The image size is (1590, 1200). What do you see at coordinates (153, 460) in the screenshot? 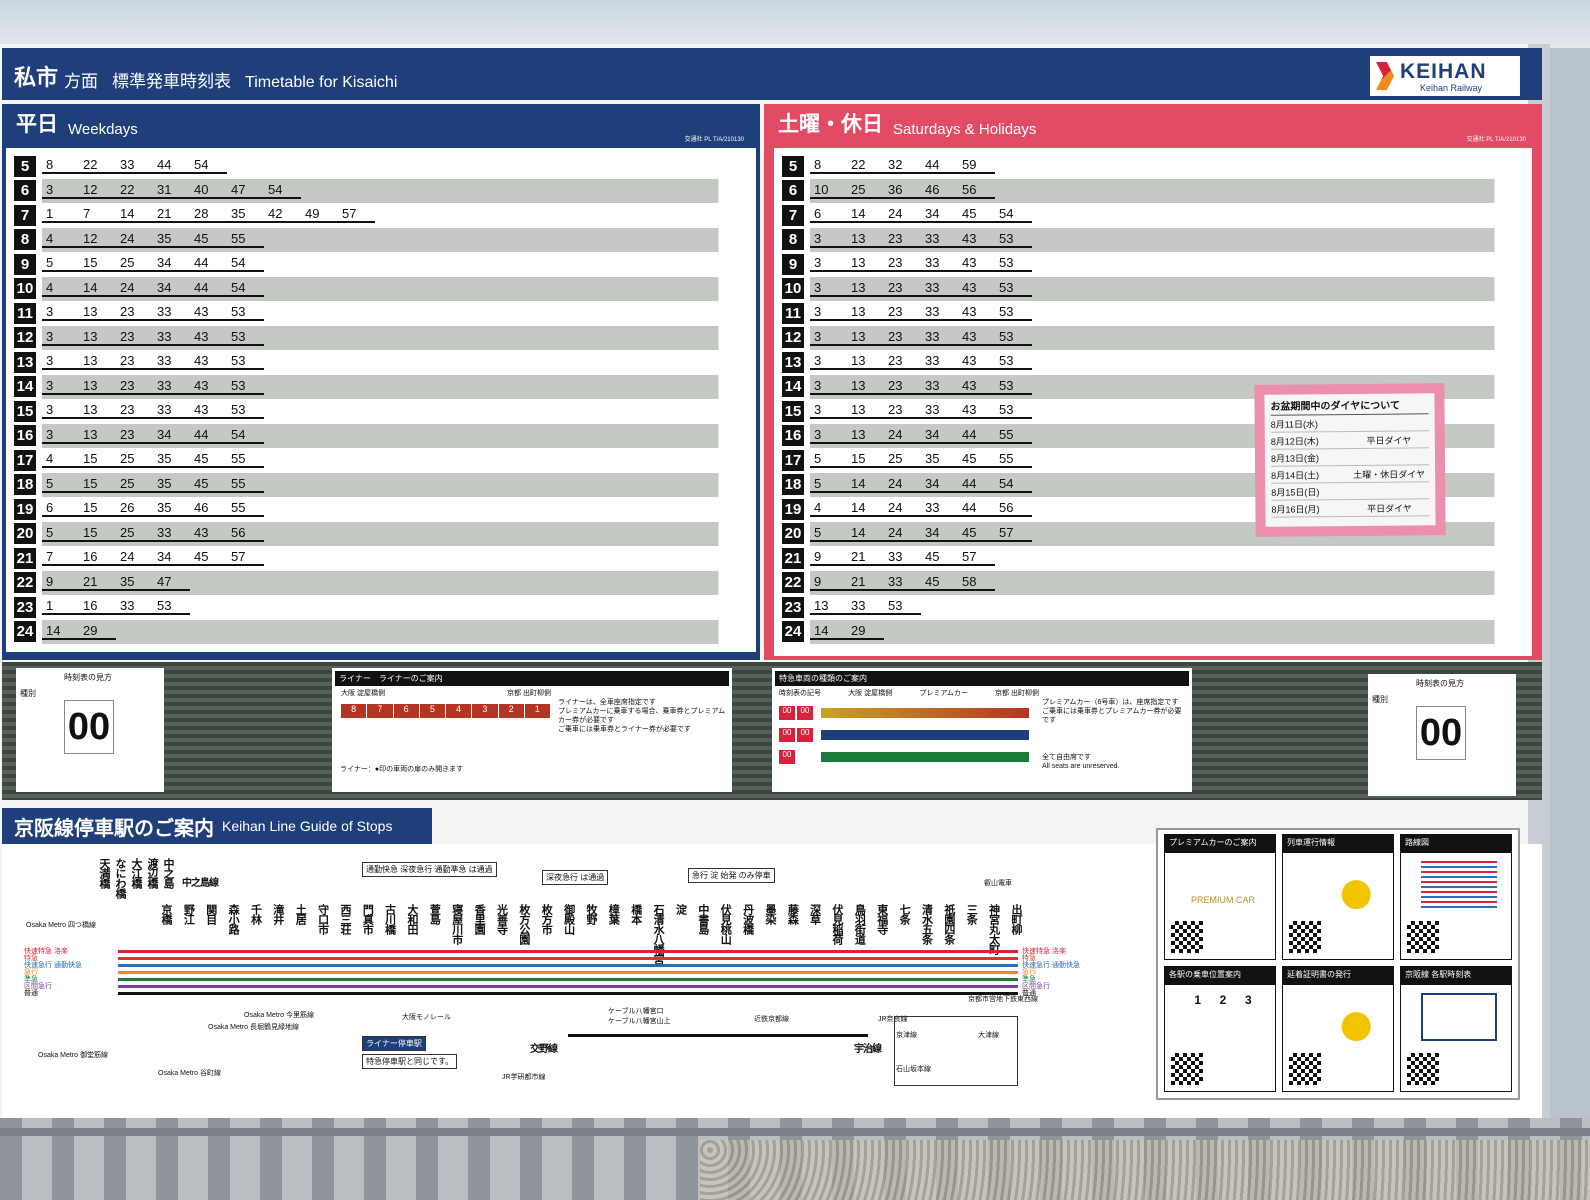
I see `minute-list: 4 15 25 35 45 55` at bounding box center [153, 460].